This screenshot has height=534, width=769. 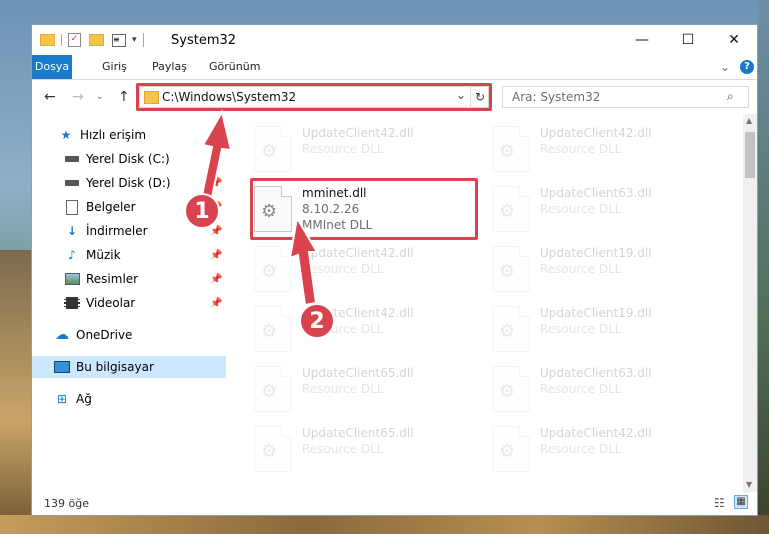 I want to click on nav-label: Bu bilgisayar, so click(x=115, y=367).